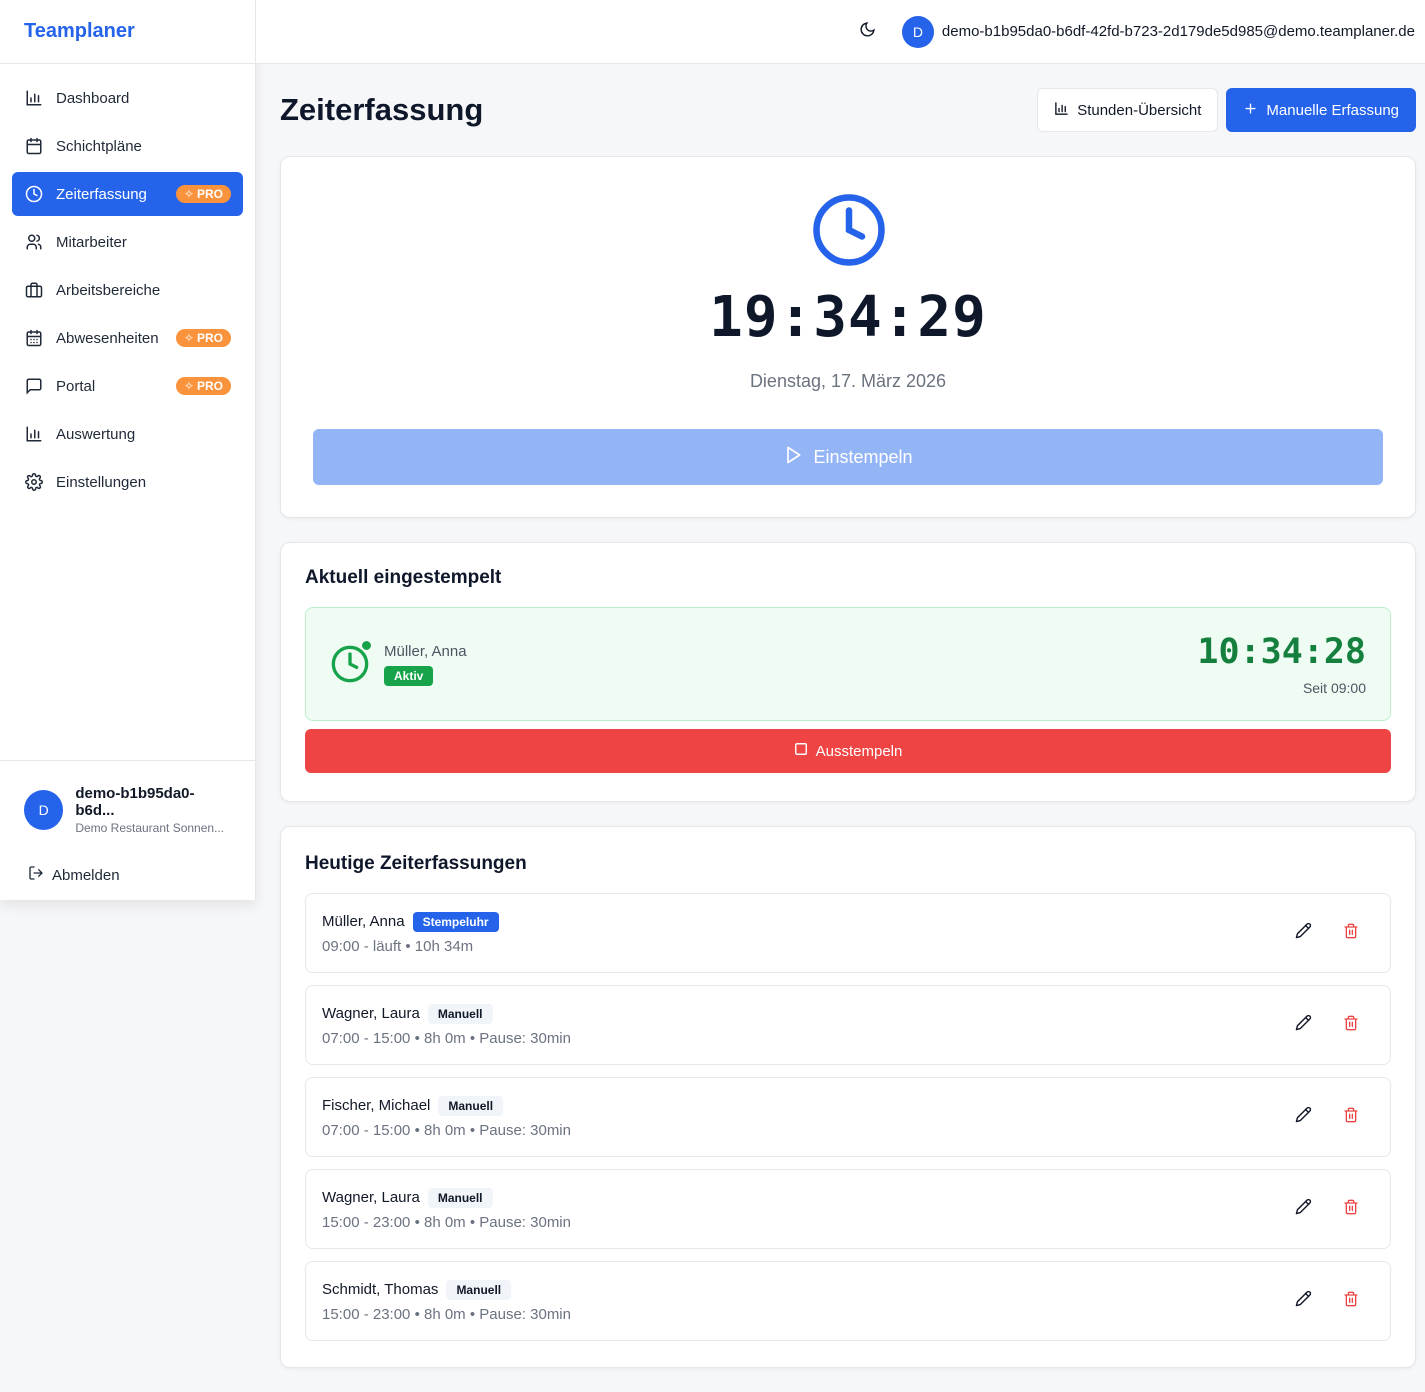  What do you see at coordinates (1281, 652) in the screenshot?
I see `elapsed-timer: 10:34:28` at bounding box center [1281, 652].